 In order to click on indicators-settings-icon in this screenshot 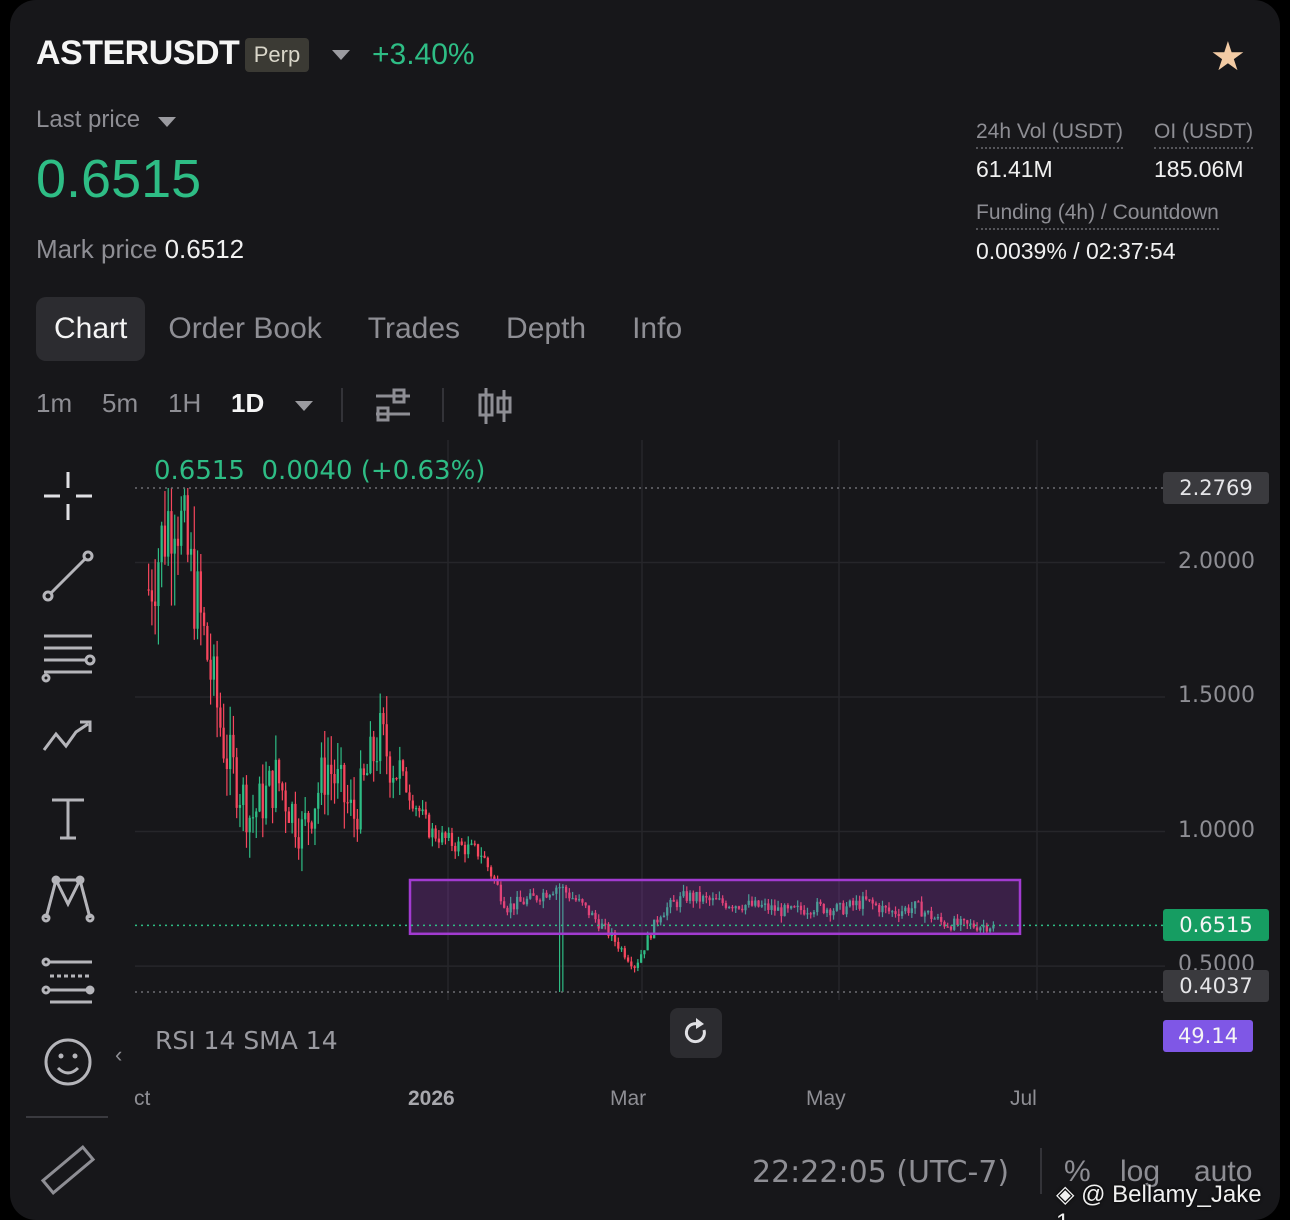, I will do `click(393, 405)`.